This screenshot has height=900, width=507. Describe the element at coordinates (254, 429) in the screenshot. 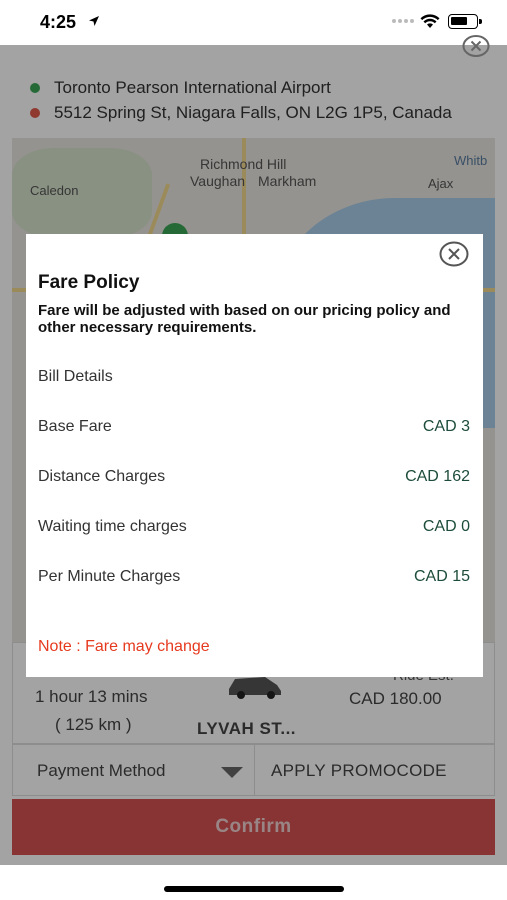

I see `bill-row-base-fare: Base Fare CAD 3` at that location.